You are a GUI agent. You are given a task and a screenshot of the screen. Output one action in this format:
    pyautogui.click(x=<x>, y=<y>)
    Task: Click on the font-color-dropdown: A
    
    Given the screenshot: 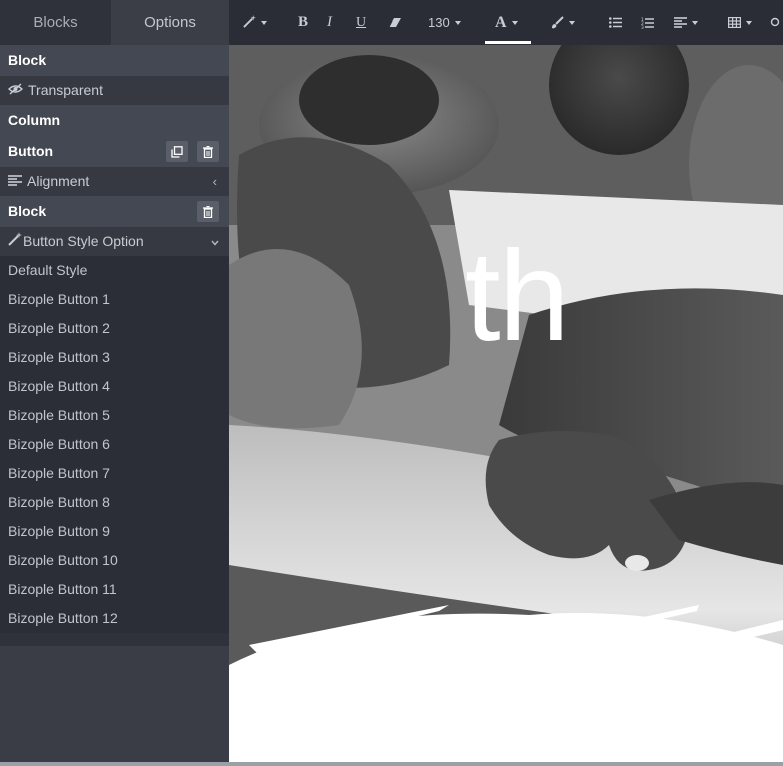 What is the action you would take?
    pyautogui.click(x=506, y=22)
    